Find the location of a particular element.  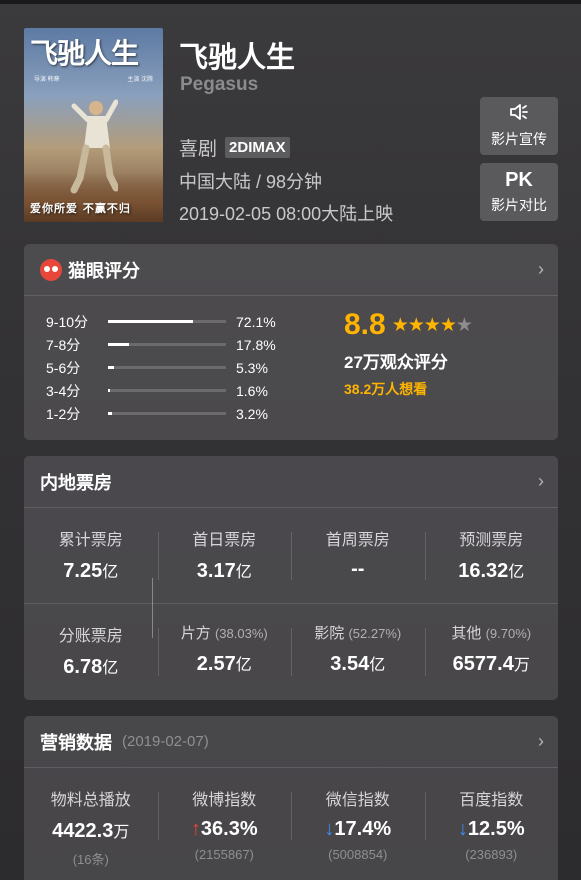

boxoffice-card-header: 内地票房 › is located at coordinates (291, 482).